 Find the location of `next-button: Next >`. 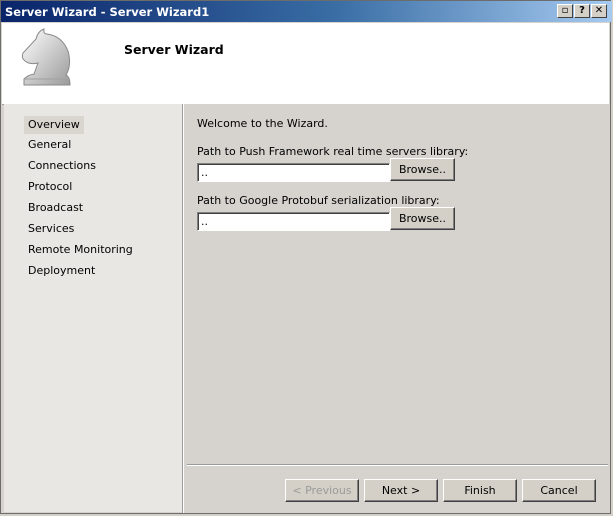

next-button: Next > is located at coordinates (401, 490).